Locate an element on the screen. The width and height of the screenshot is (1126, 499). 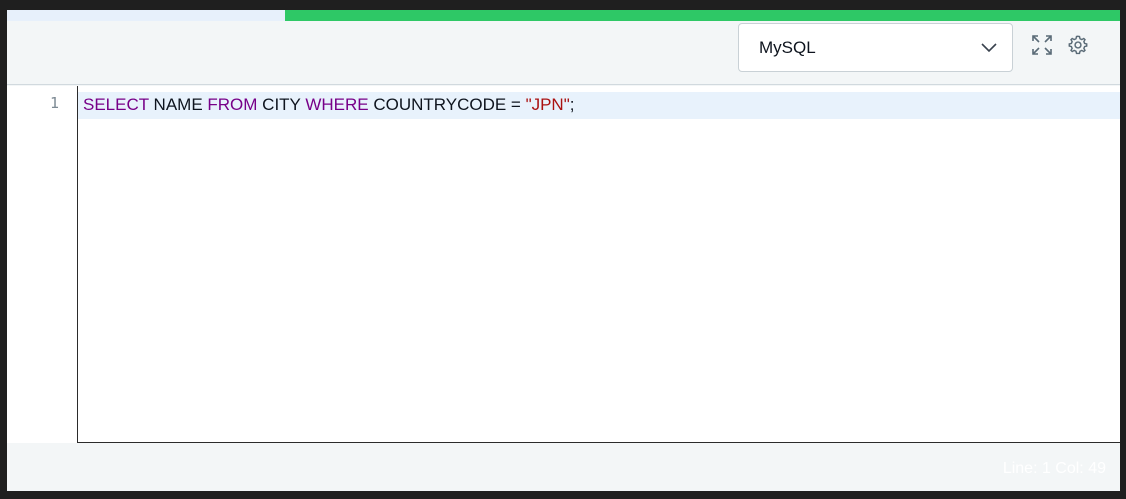
sql-identifier: NAME is located at coordinates (178, 104).